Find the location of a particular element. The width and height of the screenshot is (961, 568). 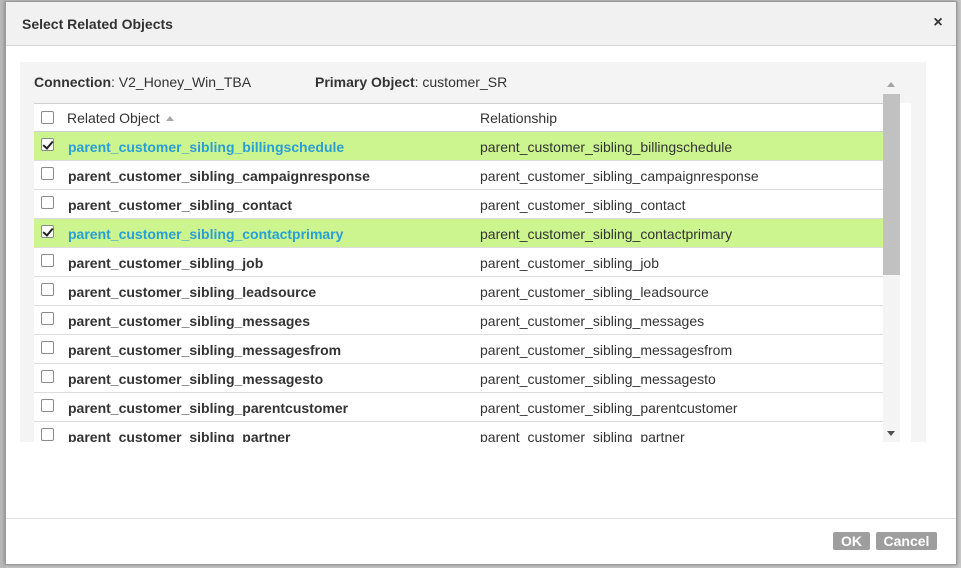

relationship-name: parent_customer_sibling_parentcustomer is located at coordinates (609, 408).